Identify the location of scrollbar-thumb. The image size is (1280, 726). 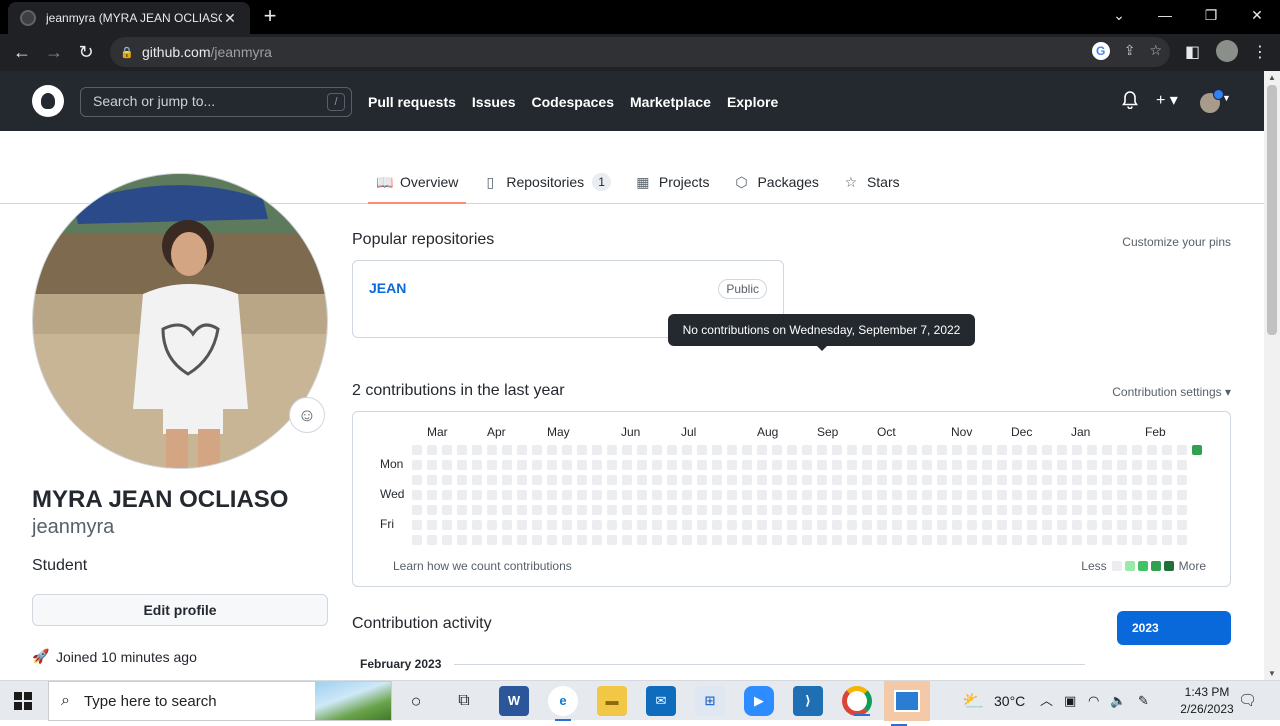
(1272, 210).